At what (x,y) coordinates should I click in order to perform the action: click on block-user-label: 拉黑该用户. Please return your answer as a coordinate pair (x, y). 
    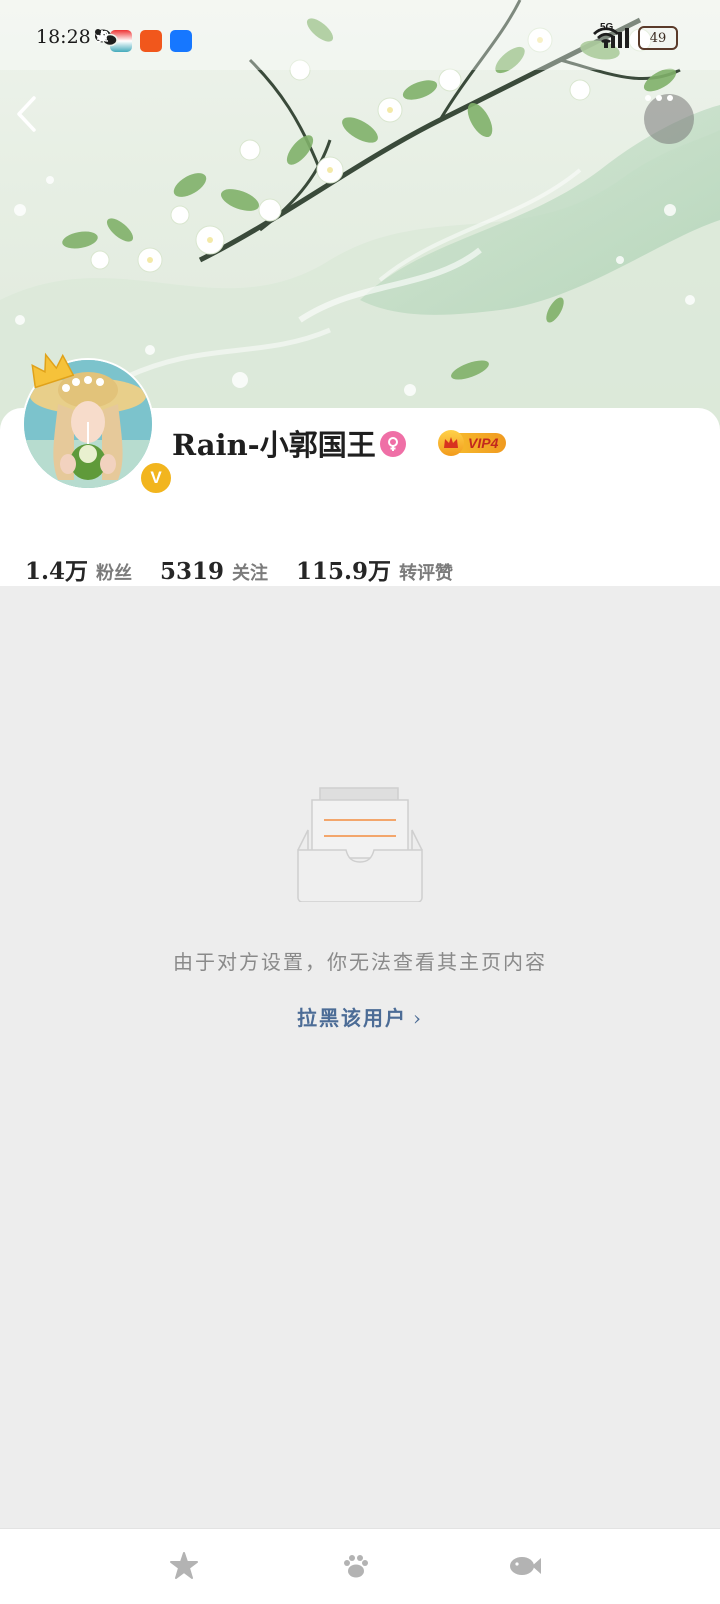
    Looking at the image, I should click on (352, 1018).